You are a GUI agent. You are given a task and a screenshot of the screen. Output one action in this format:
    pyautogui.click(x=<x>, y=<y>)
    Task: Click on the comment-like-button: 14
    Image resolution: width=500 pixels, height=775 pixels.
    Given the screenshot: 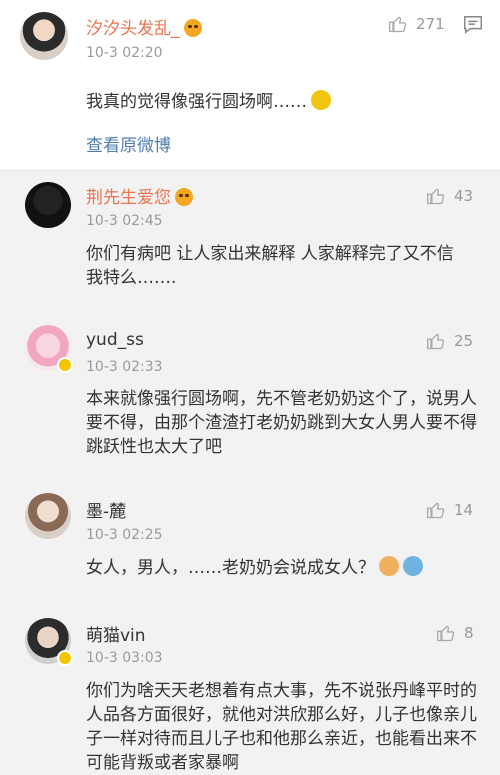 What is the action you would take?
    pyautogui.click(x=449, y=510)
    